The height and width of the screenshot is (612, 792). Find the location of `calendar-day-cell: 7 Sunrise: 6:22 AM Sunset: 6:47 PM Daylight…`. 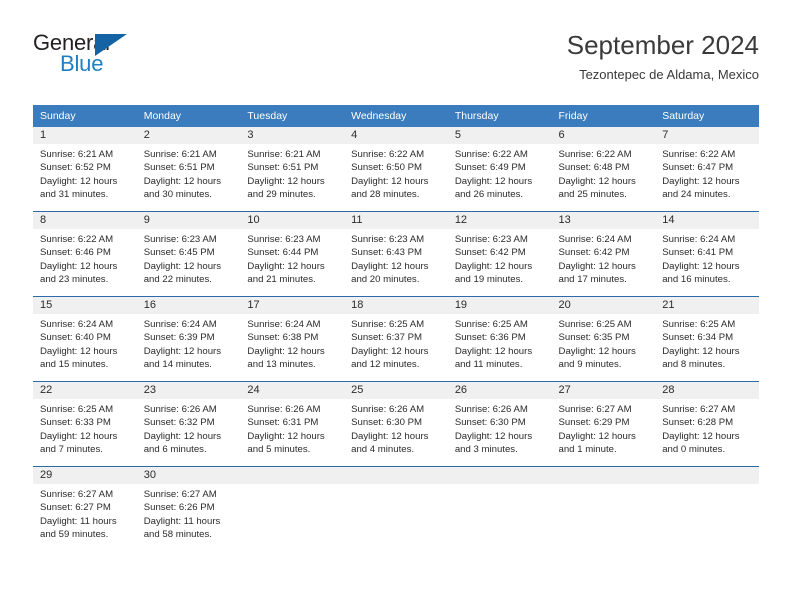

calendar-day-cell: 7 Sunrise: 6:22 AM Sunset: 6:47 PM Daylight… is located at coordinates (707, 169).